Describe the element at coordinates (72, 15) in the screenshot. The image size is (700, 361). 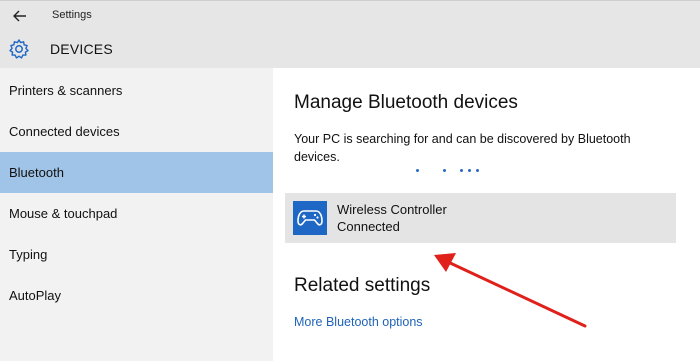
I see `app-title: Settings` at that location.